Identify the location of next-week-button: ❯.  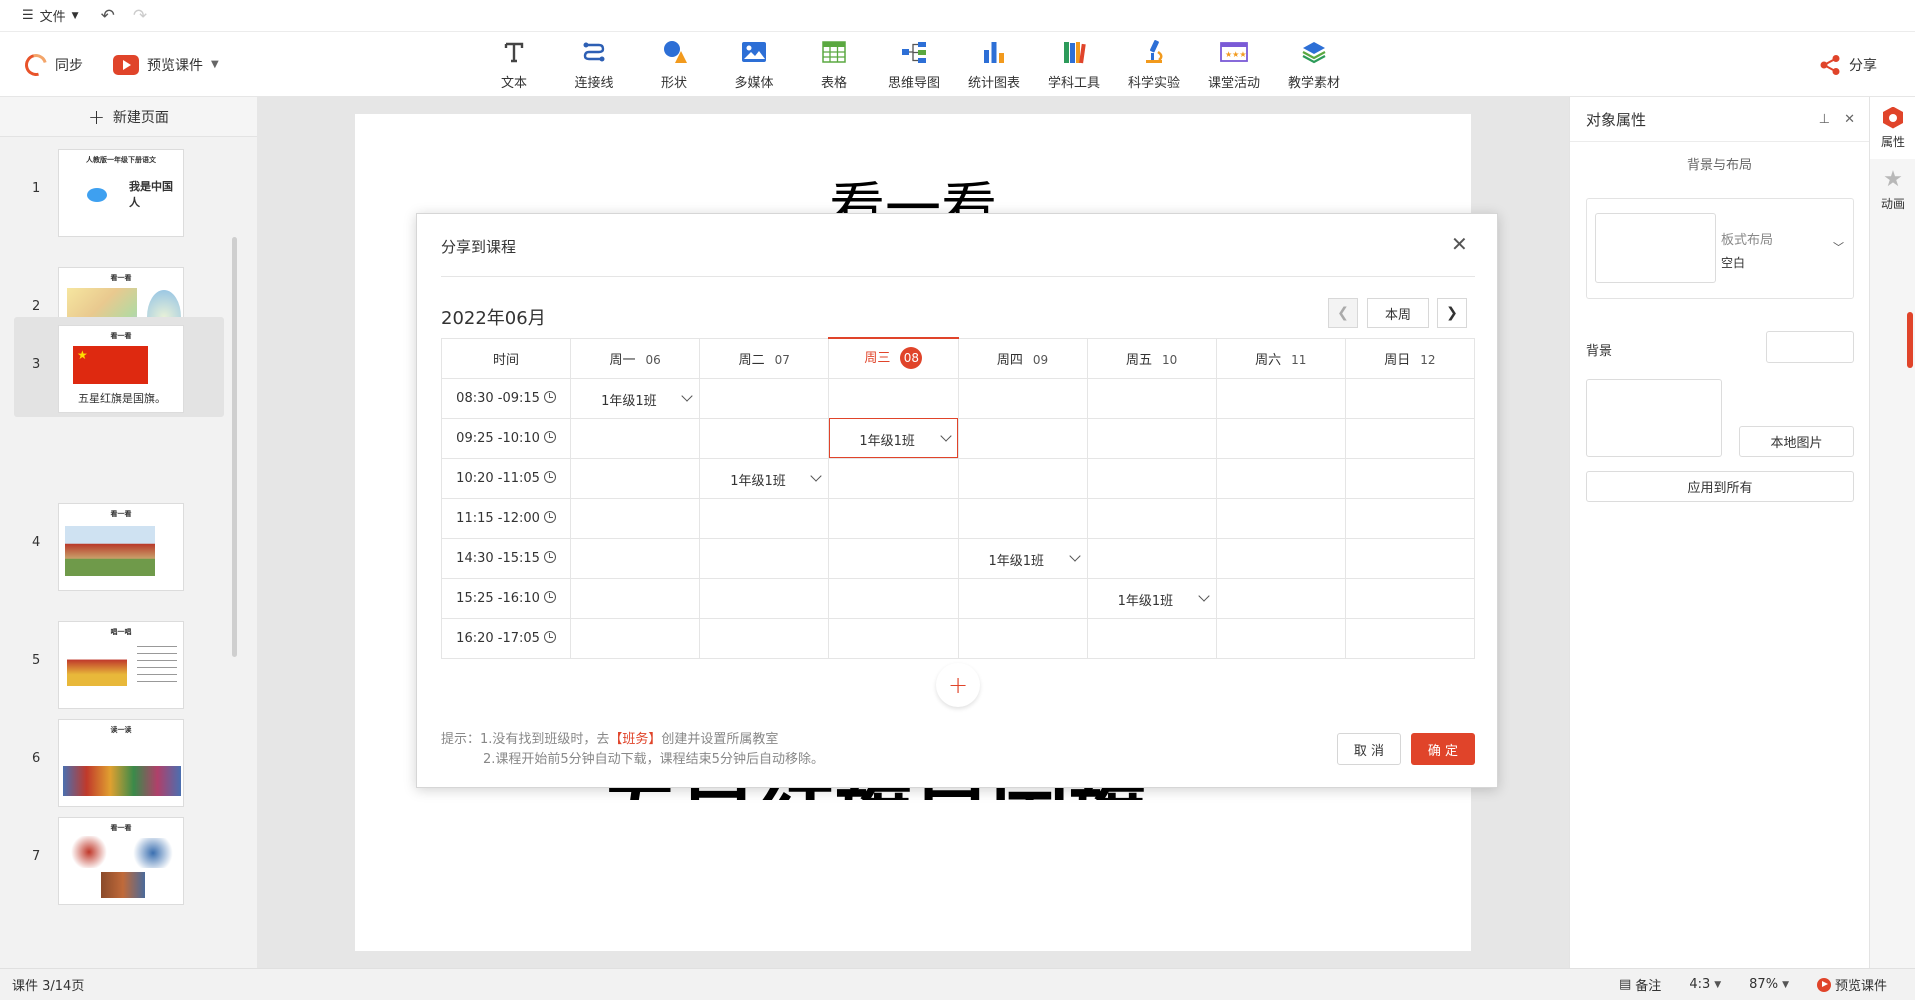
(1452, 313).